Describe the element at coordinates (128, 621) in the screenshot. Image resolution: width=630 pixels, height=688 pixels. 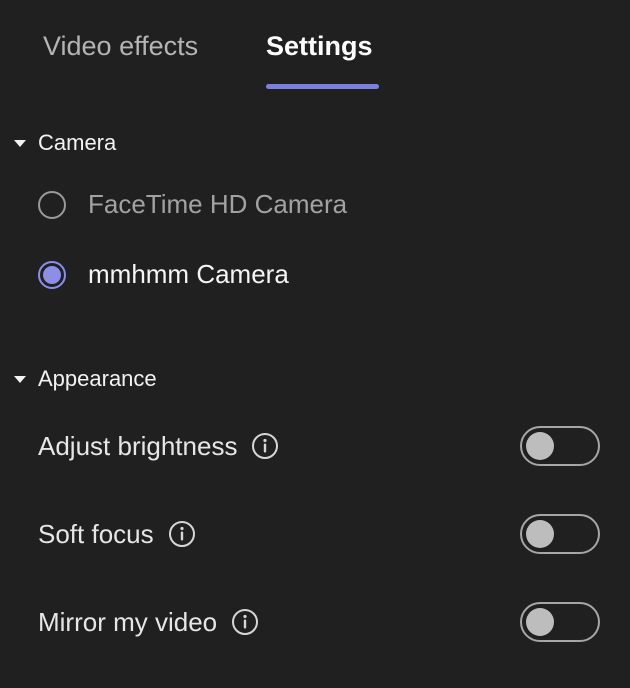
I see `setting-label: Mirror my video` at that location.